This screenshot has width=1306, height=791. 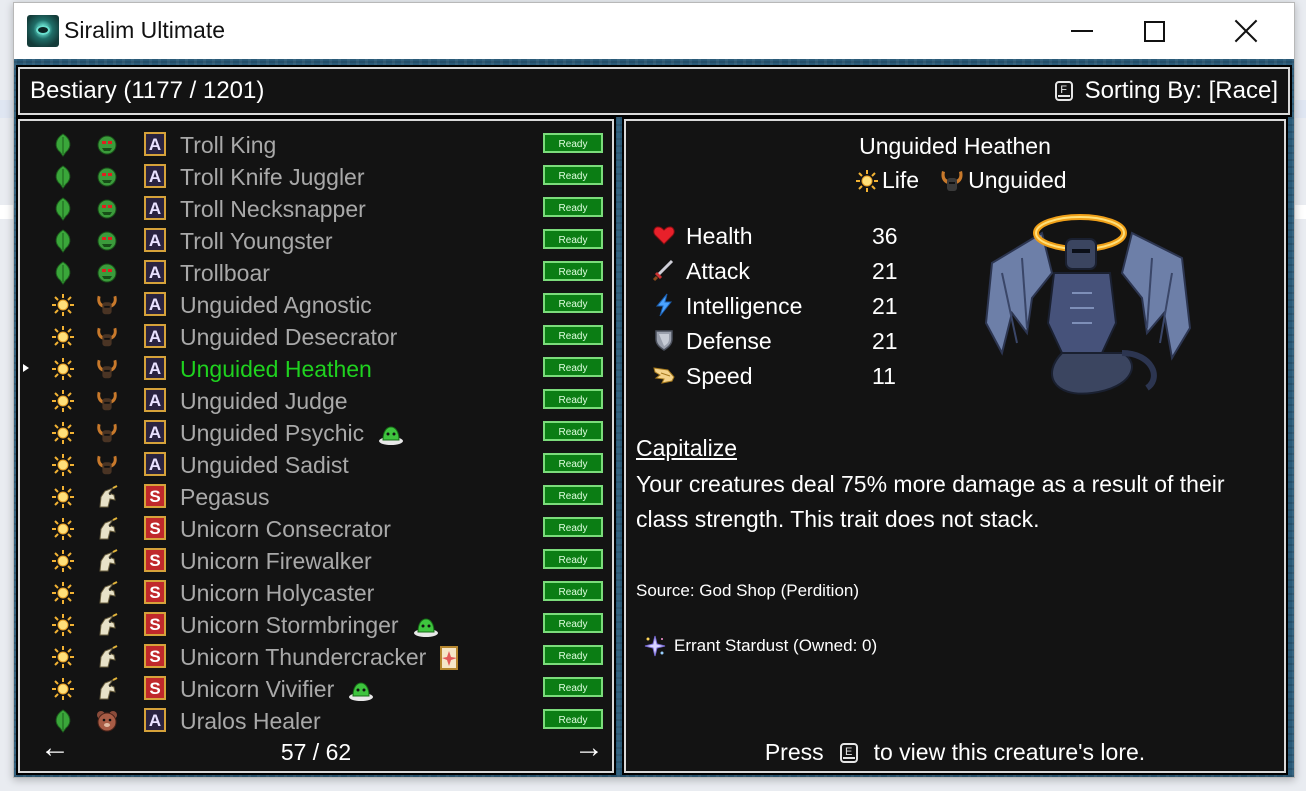 I want to click on creature-row: A Unguided Agnostic Ready, so click(x=316, y=305).